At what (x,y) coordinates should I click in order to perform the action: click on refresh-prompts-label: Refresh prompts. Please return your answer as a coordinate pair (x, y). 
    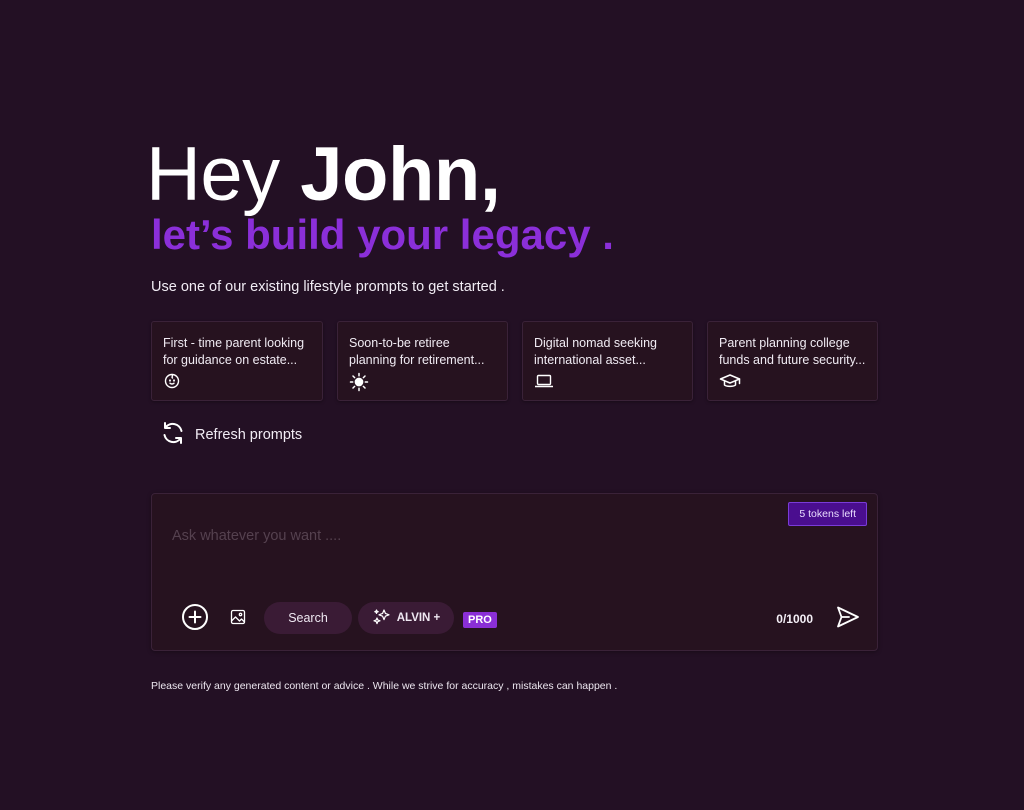
    Looking at the image, I should click on (249, 435).